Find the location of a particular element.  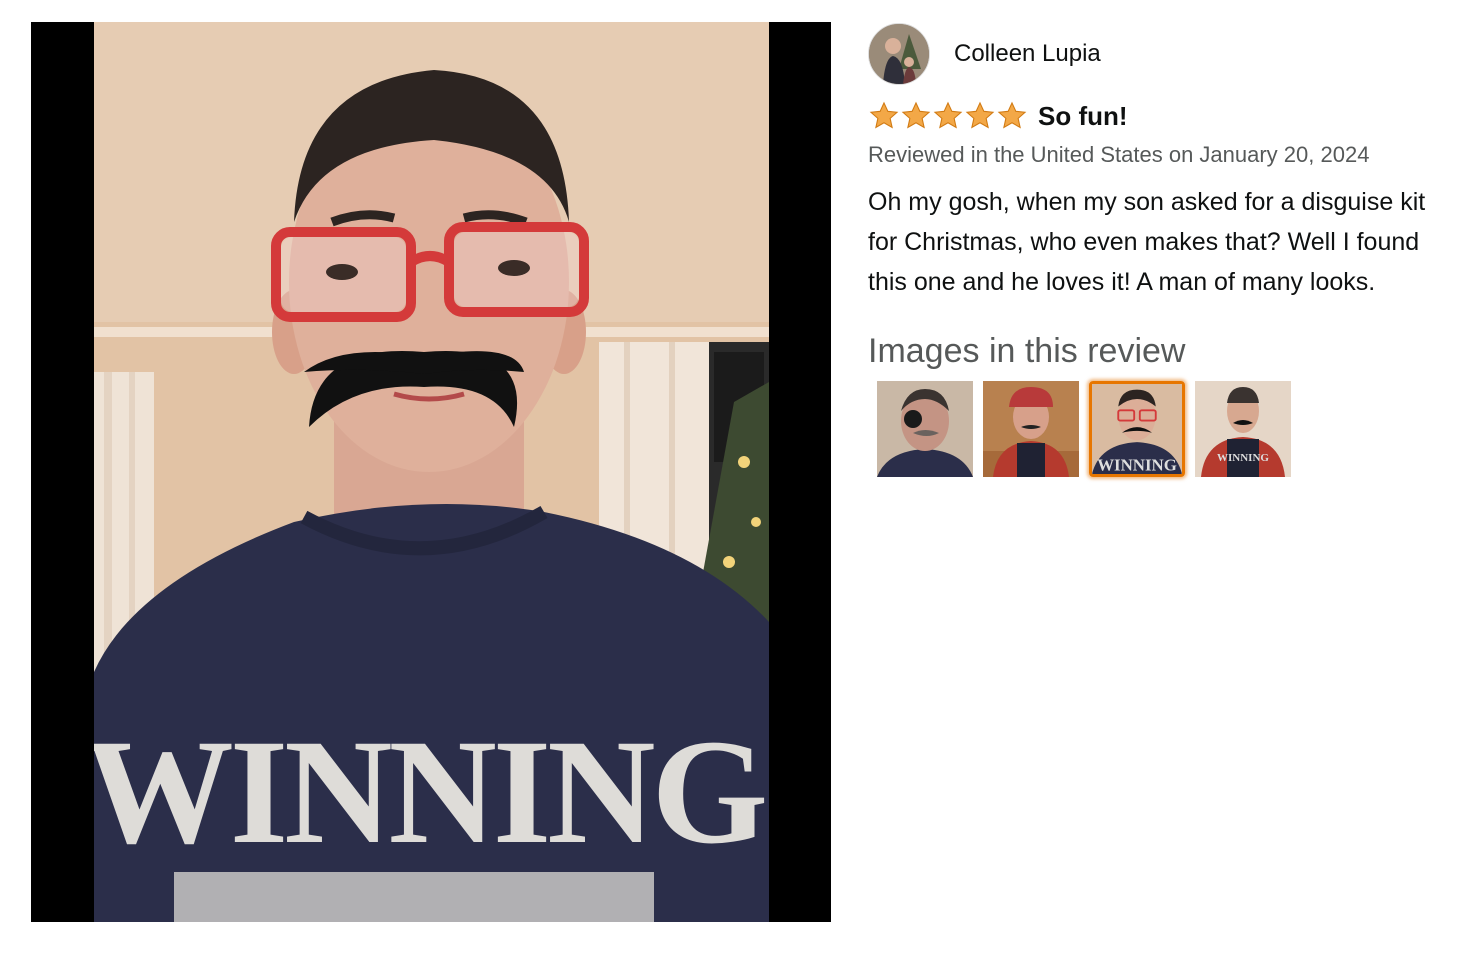

shirt-text: WINNING is located at coordinates (429, 792).